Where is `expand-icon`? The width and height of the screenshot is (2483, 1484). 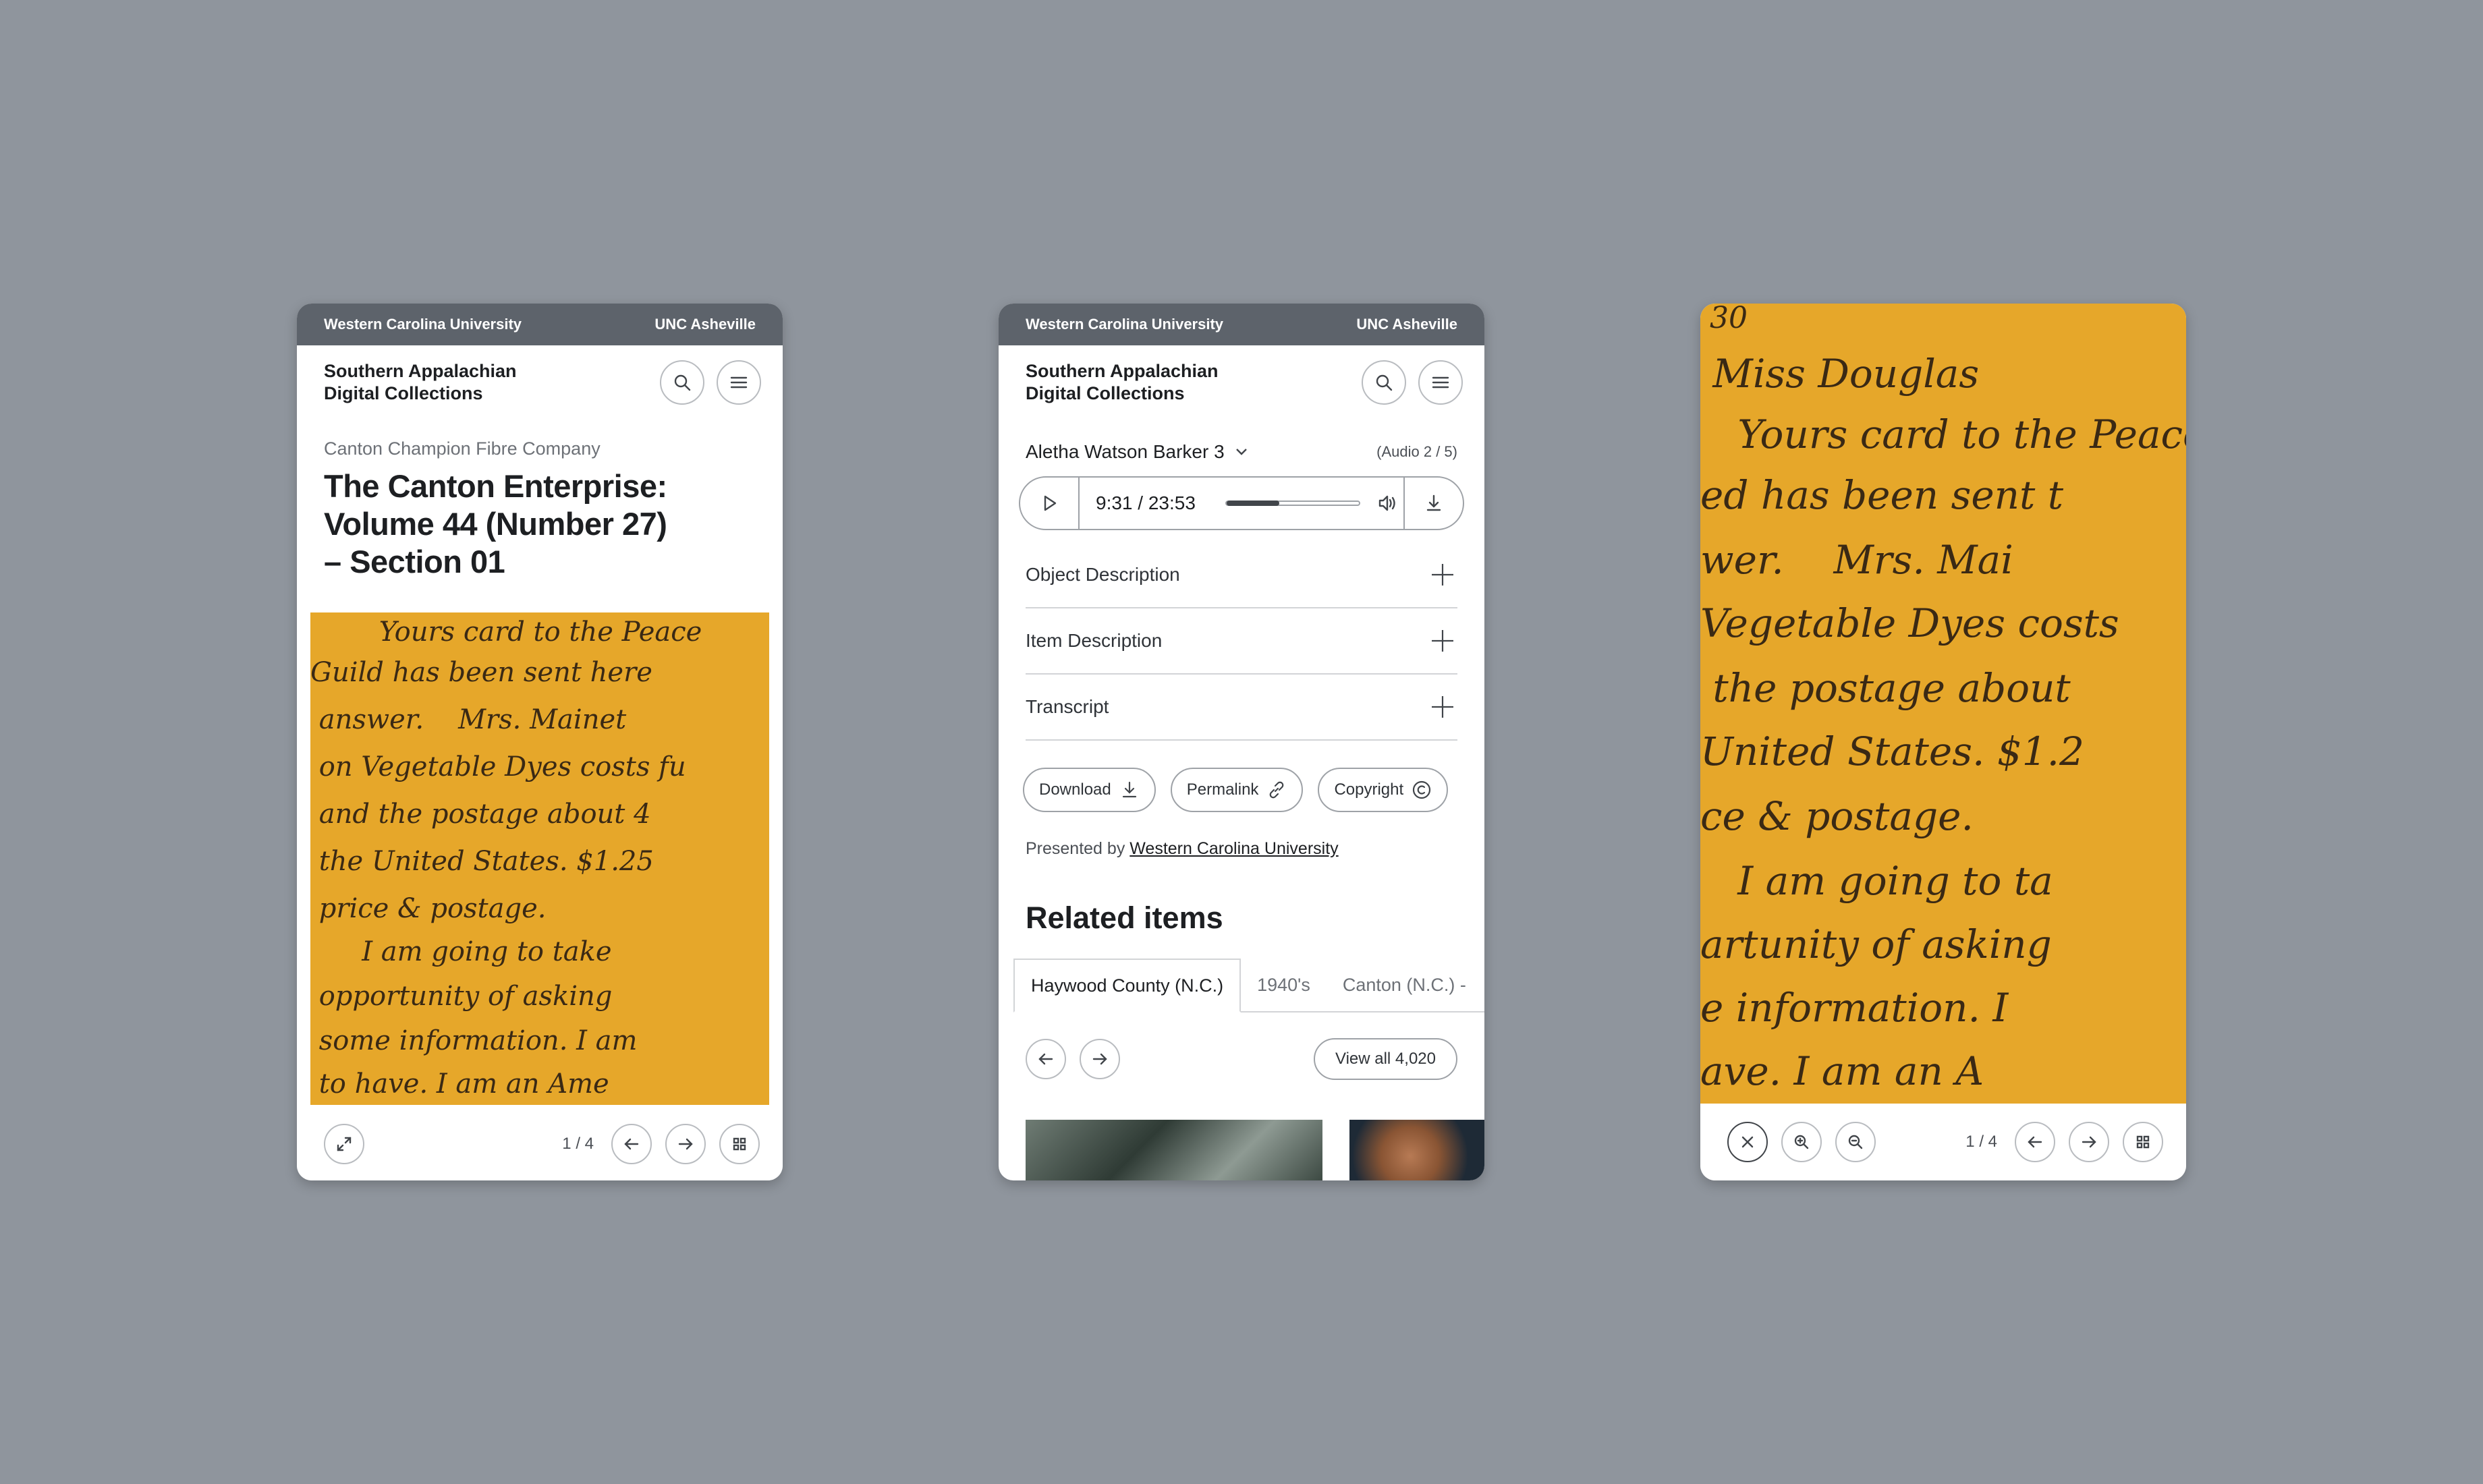 expand-icon is located at coordinates (344, 1144).